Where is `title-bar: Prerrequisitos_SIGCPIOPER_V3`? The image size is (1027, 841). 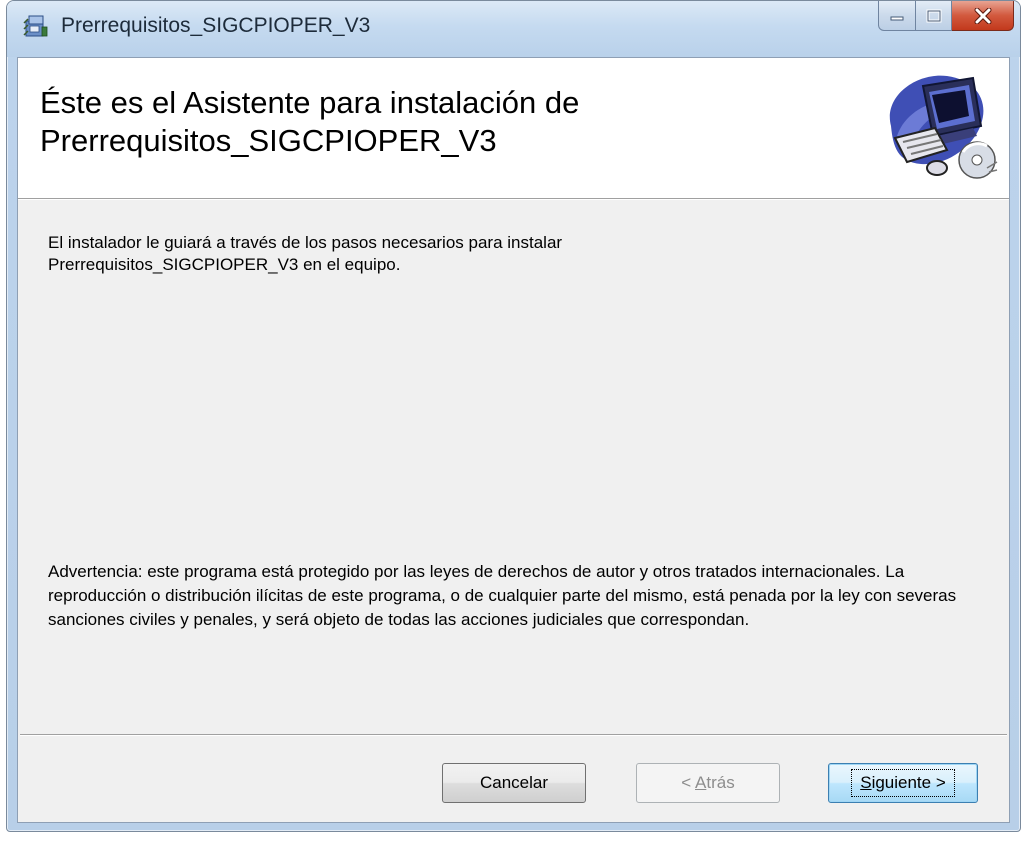 title-bar: Prerrequisitos_SIGCPIOPER_V3 is located at coordinates (513, 29).